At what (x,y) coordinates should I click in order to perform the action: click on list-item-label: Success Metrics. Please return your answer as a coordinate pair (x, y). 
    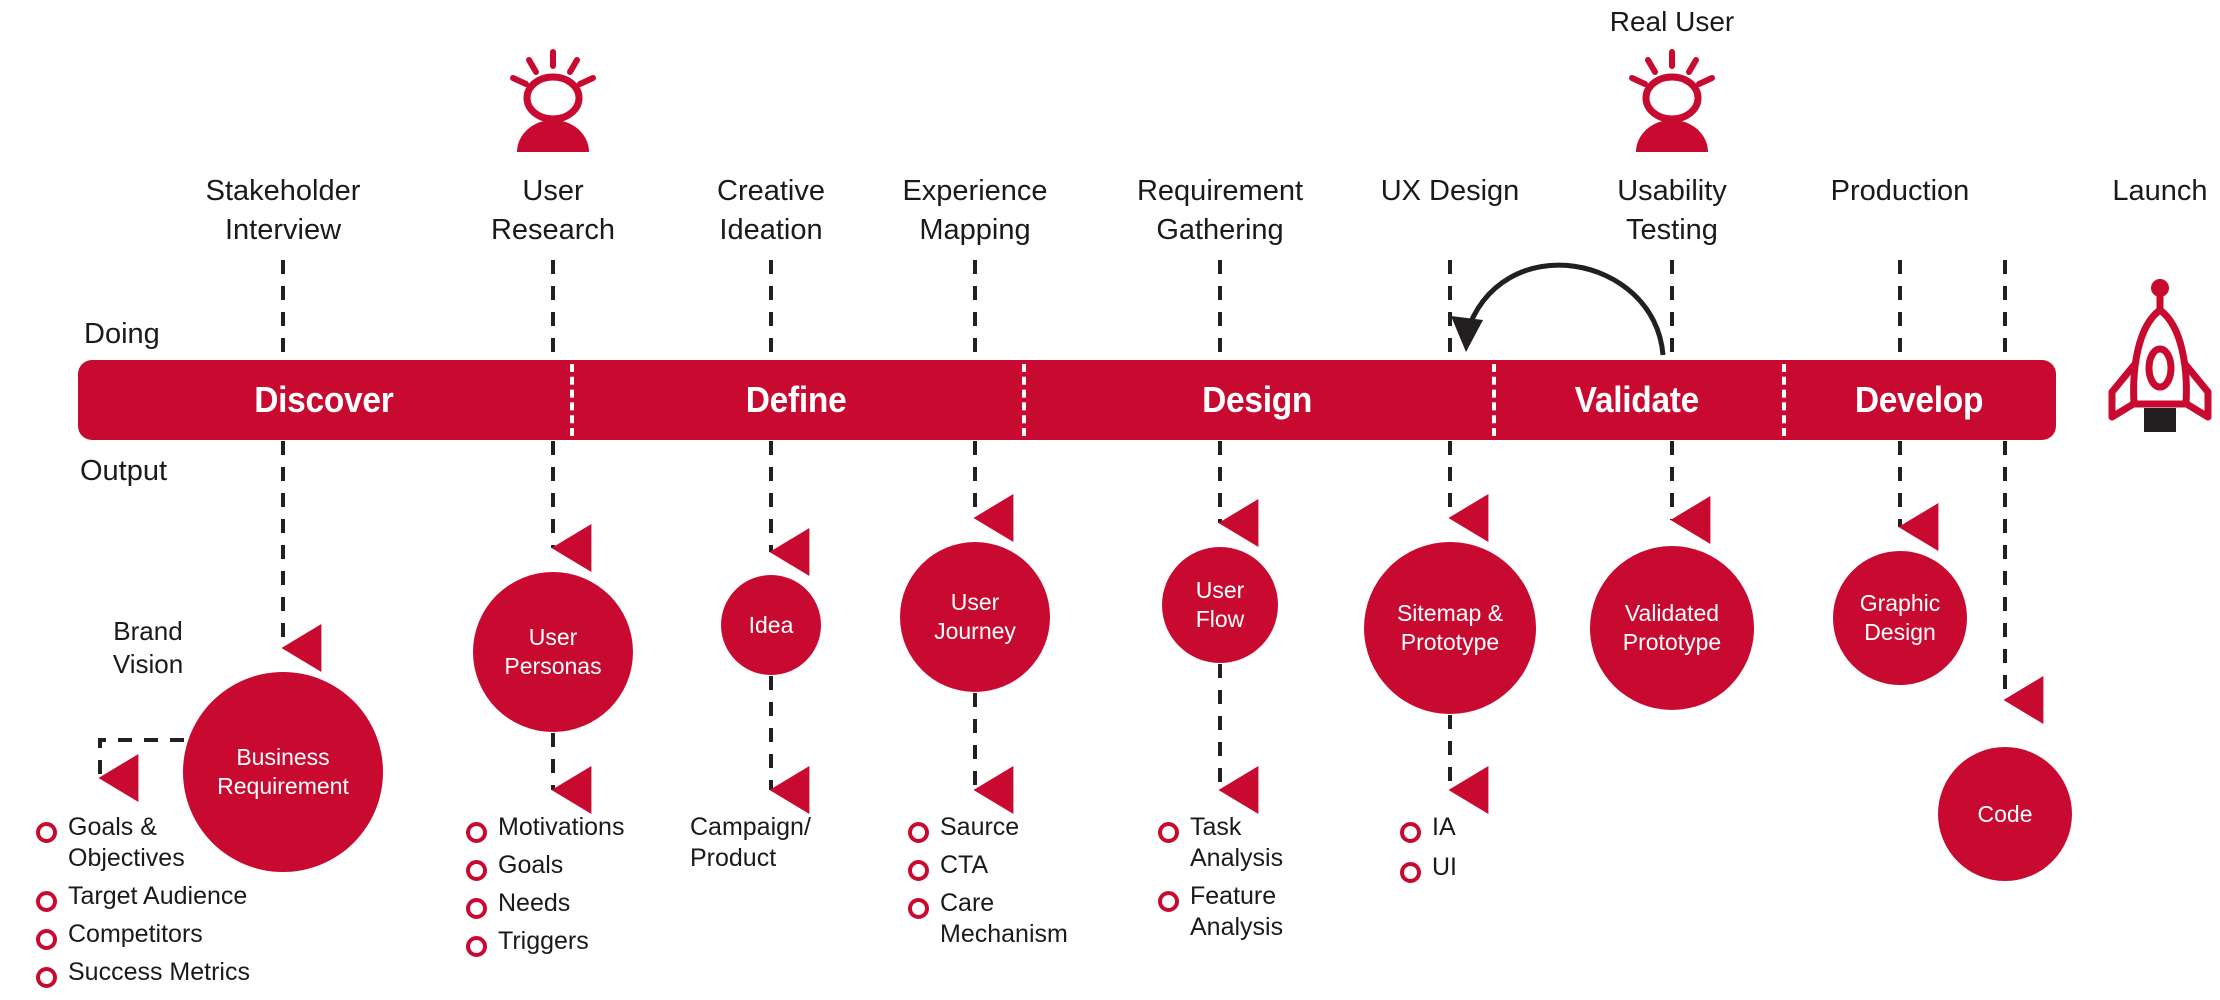
    Looking at the image, I should click on (159, 972).